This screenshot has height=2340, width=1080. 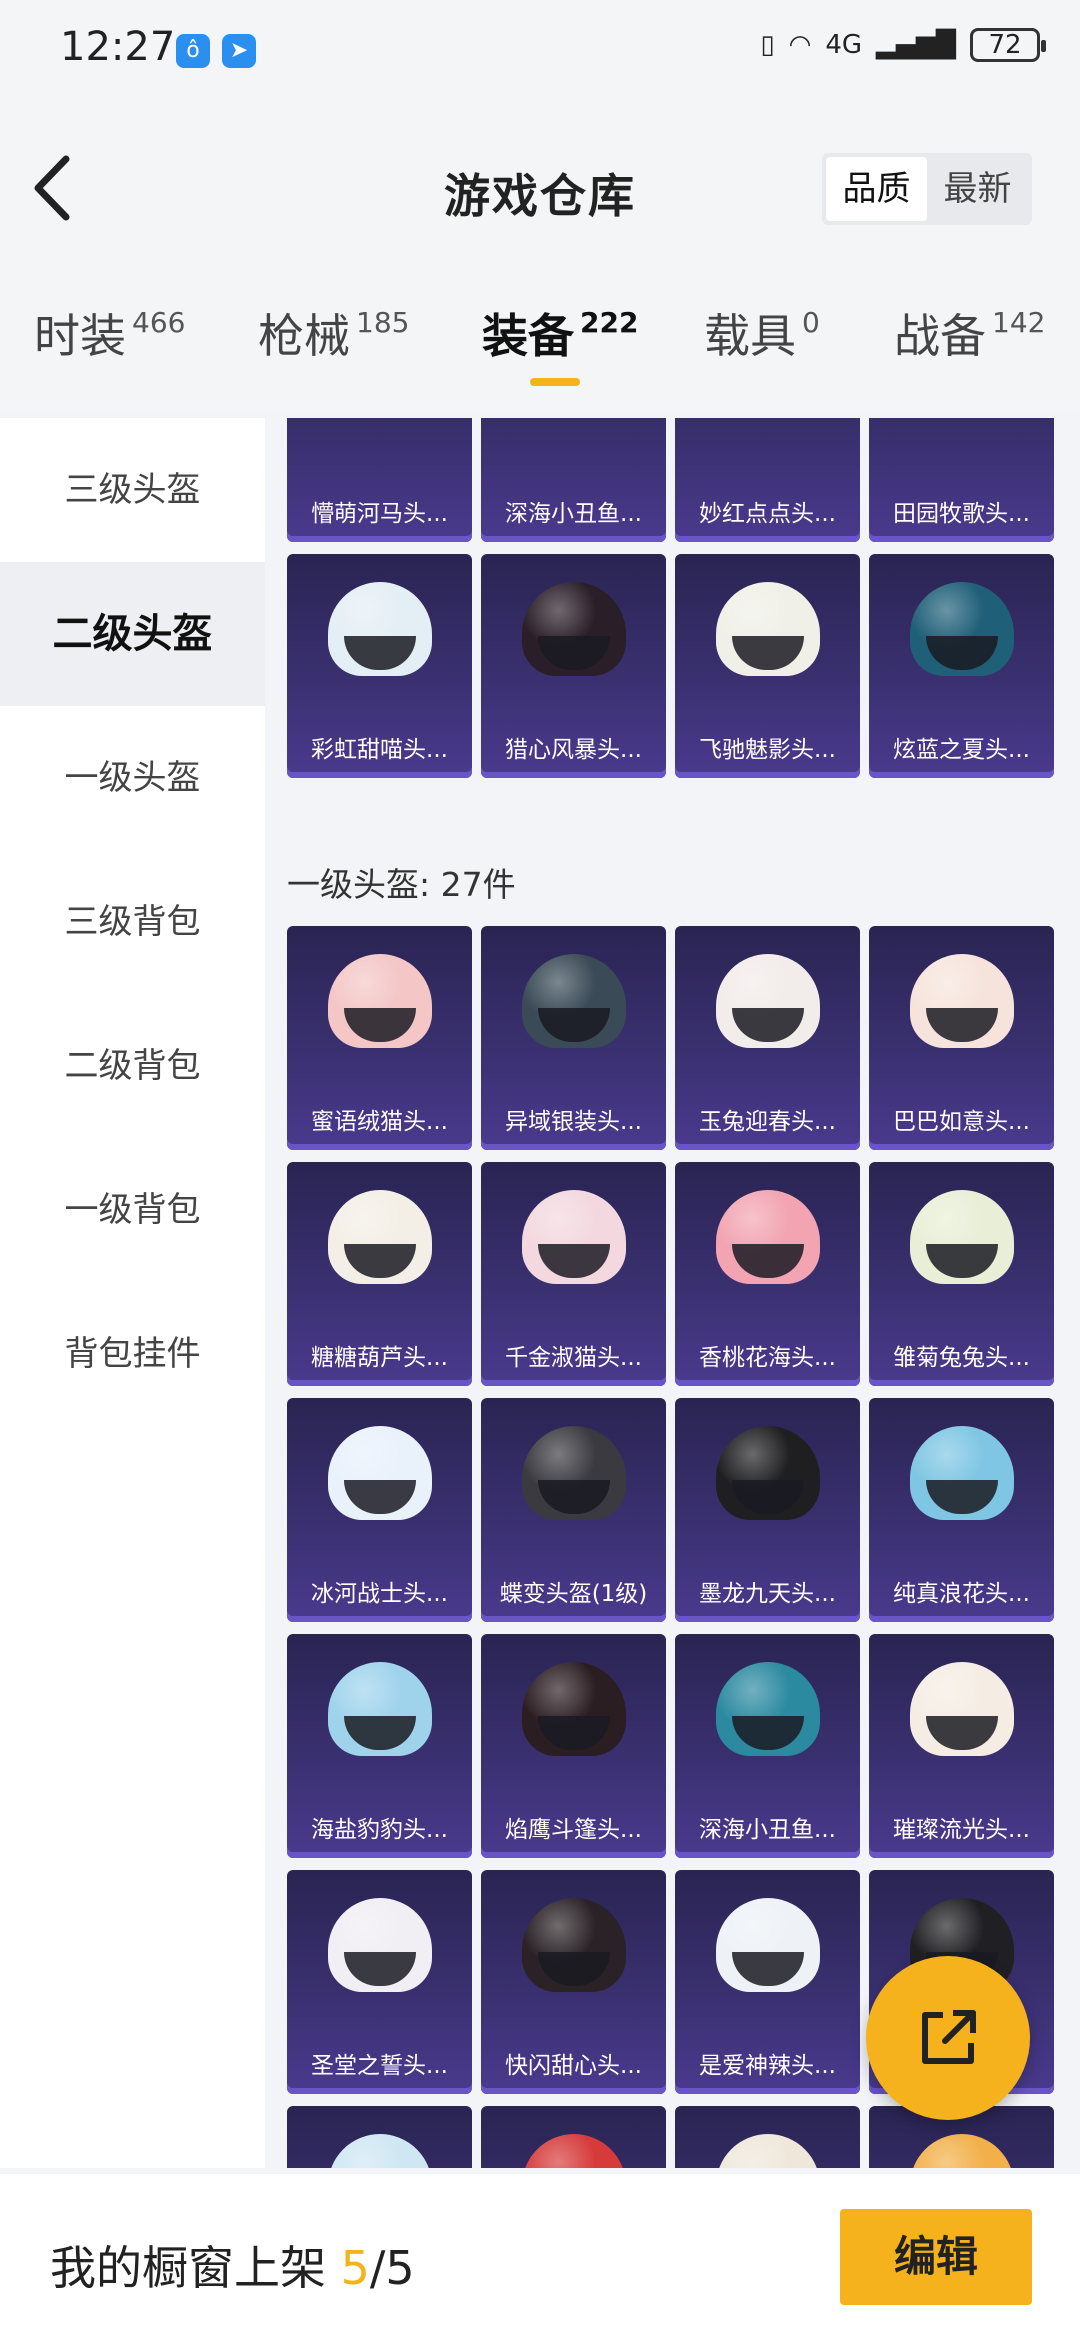 I want to click on item-name: 蝶变头盔(1级), so click(x=573, y=1594).